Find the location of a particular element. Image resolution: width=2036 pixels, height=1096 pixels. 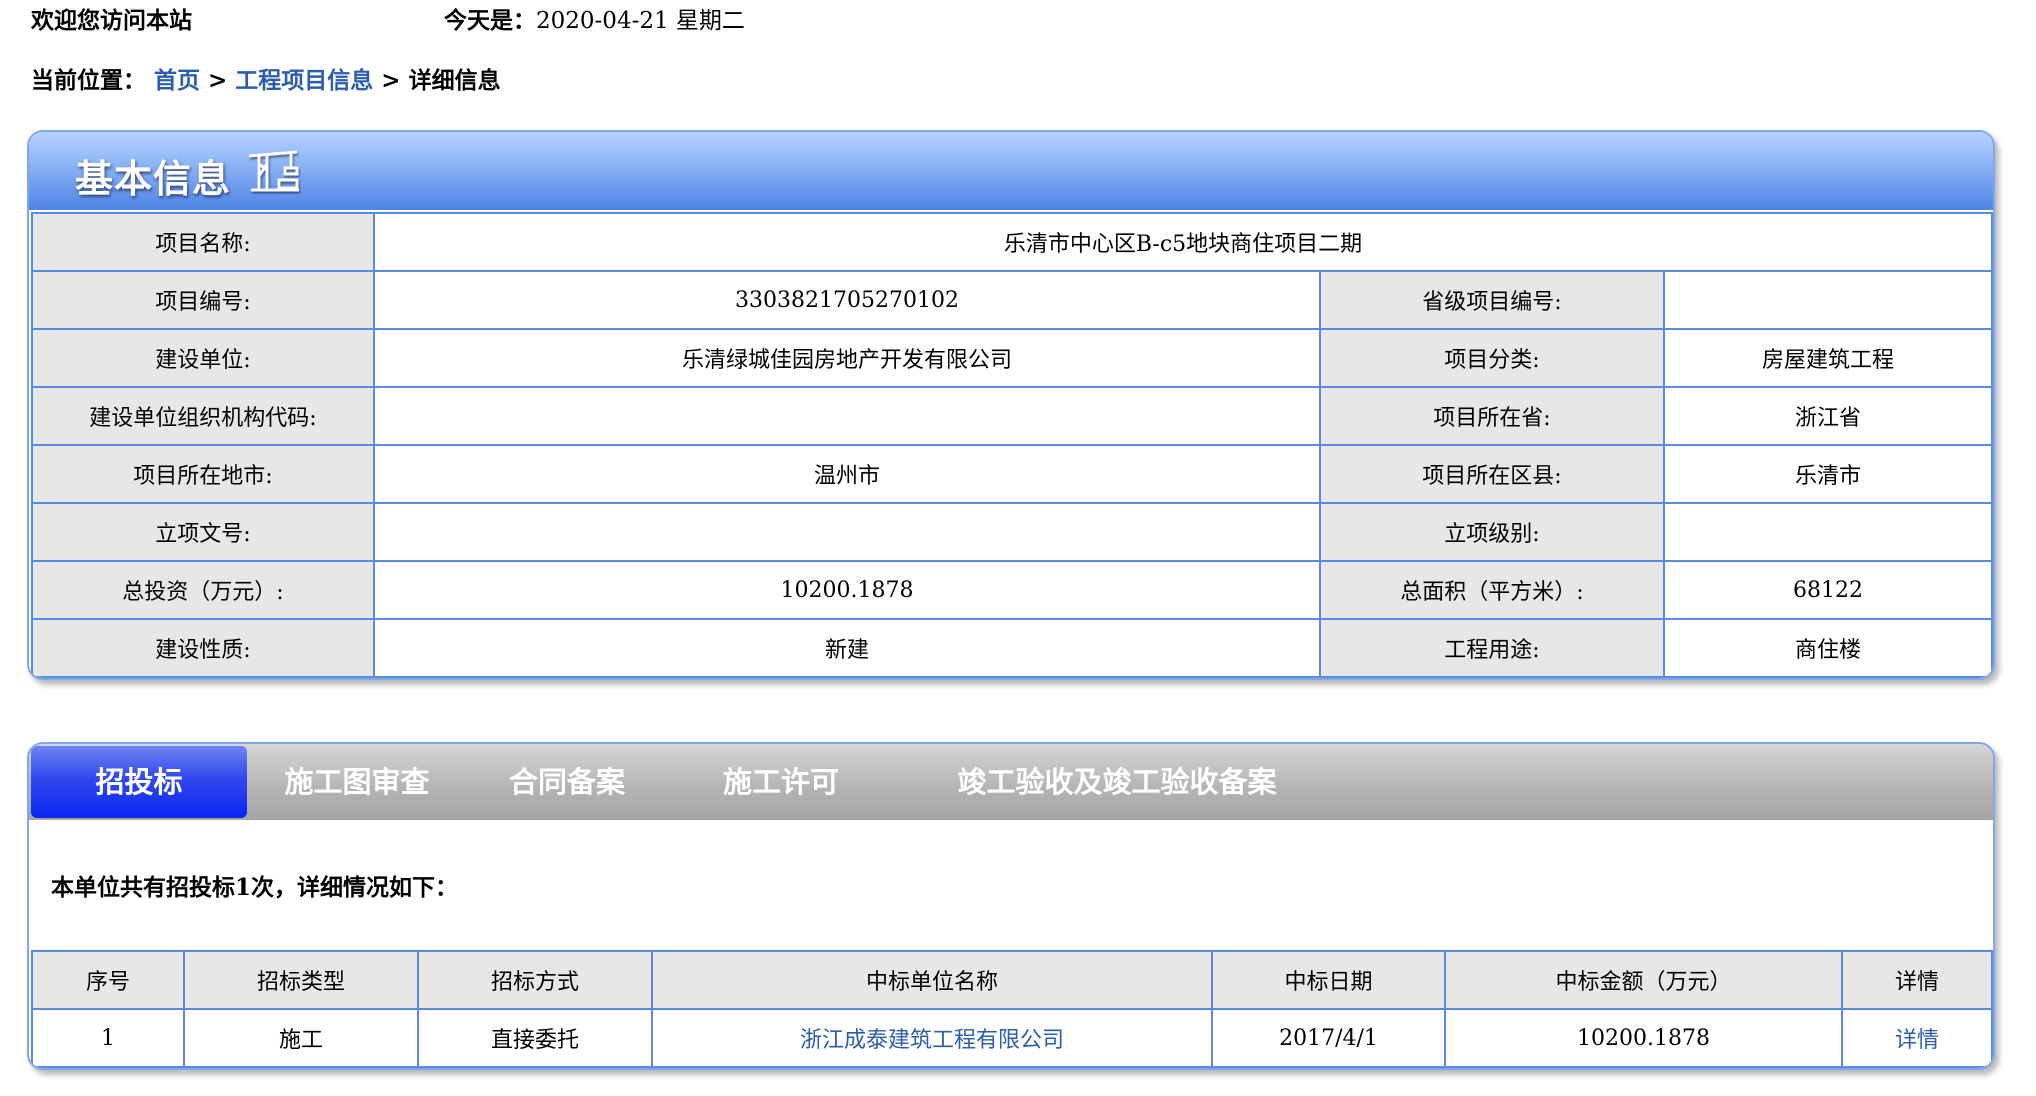

cell-win-amount: 10200.1878 is located at coordinates (1643, 1038).